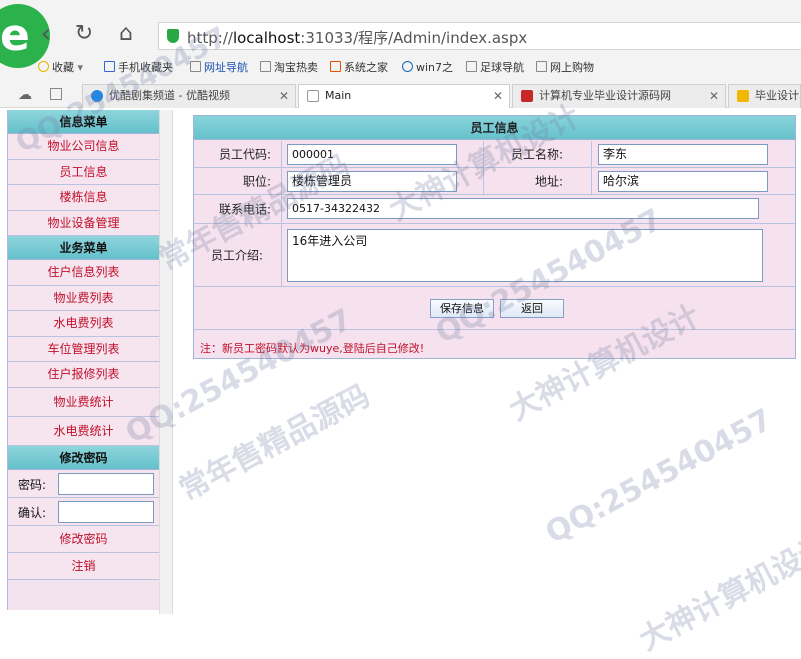 This screenshot has width=801, height=659. I want to click on tab-page-icon, so click(56, 94).